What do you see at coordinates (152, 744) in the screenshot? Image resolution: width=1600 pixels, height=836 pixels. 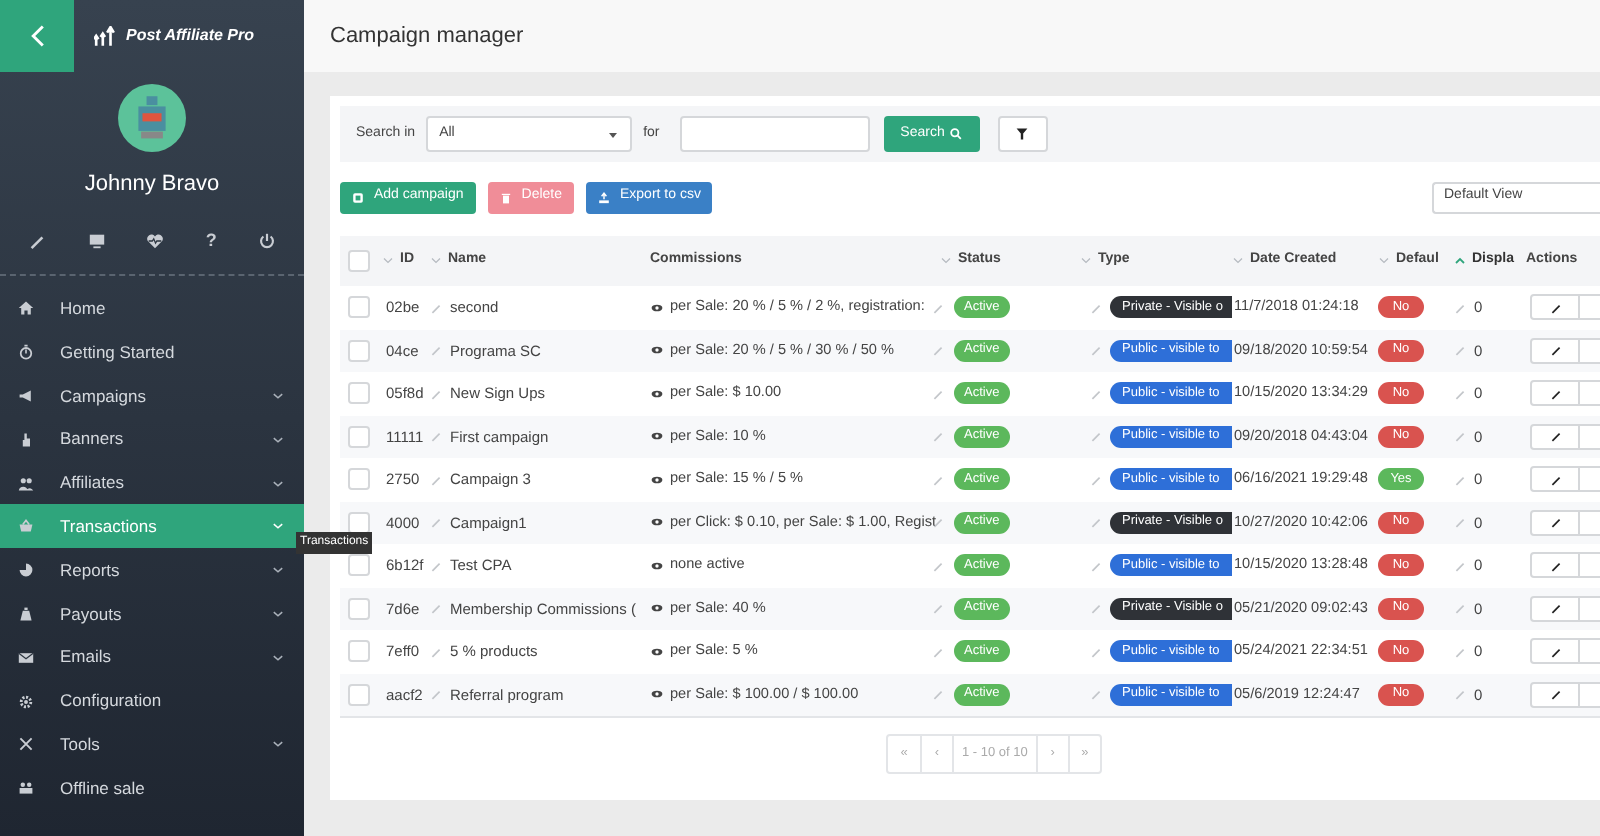 I see `menu-item: Tools` at bounding box center [152, 744].